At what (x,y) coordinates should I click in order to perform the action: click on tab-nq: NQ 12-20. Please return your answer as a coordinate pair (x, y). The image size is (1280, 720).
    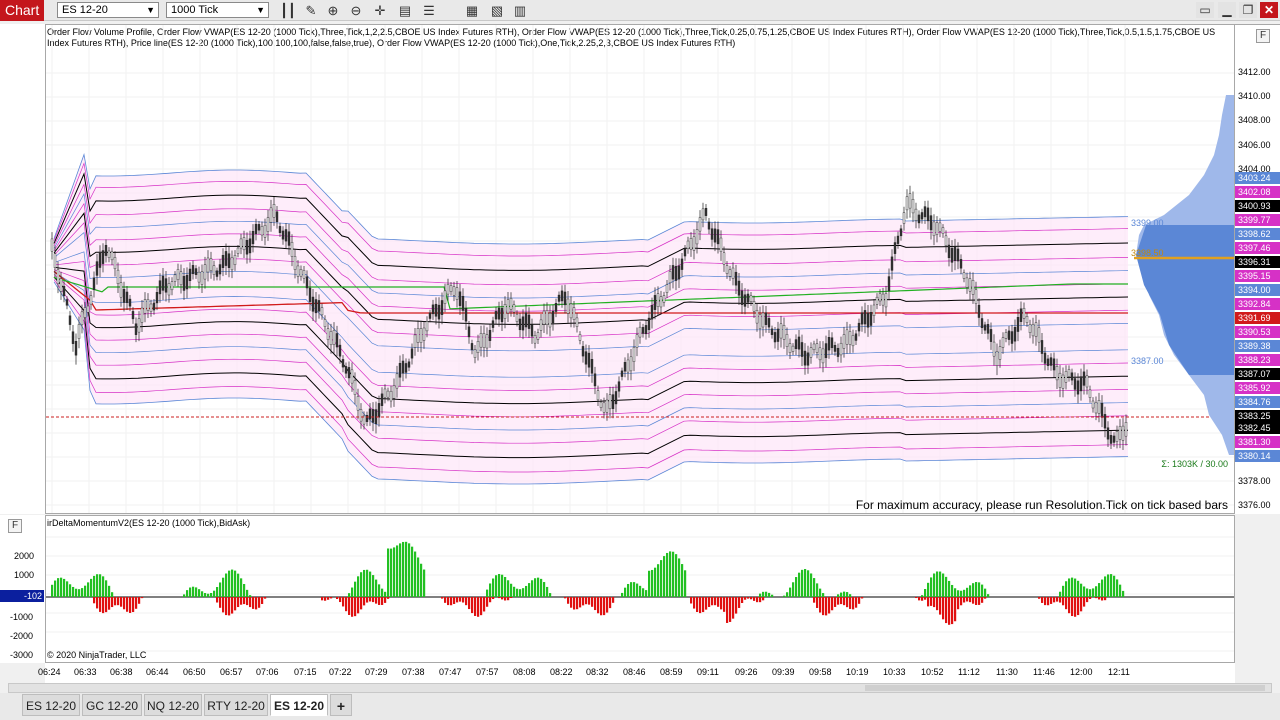
    Looking at the image, I should click on (173, 705).